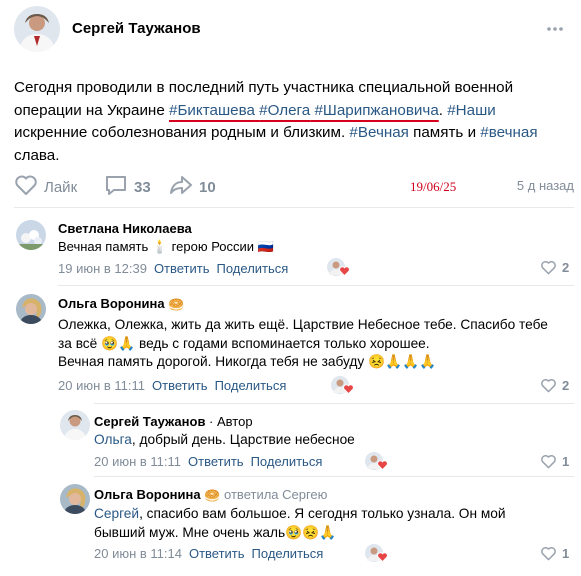  What do you see at coordinates (471, 110) in the screenshot?
I see `hashtag-link: #Наши` at bounding box center [471, 110].